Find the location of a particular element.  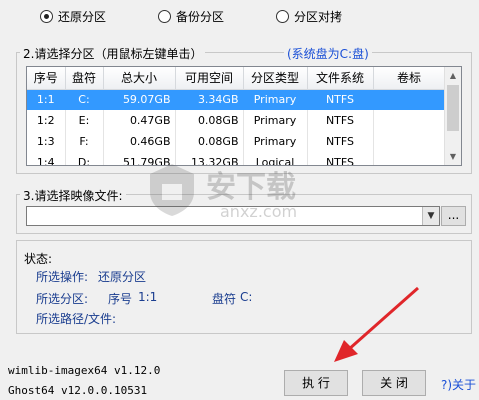

chevron-down-icon: ▼ is located at coordinates (430, 216).